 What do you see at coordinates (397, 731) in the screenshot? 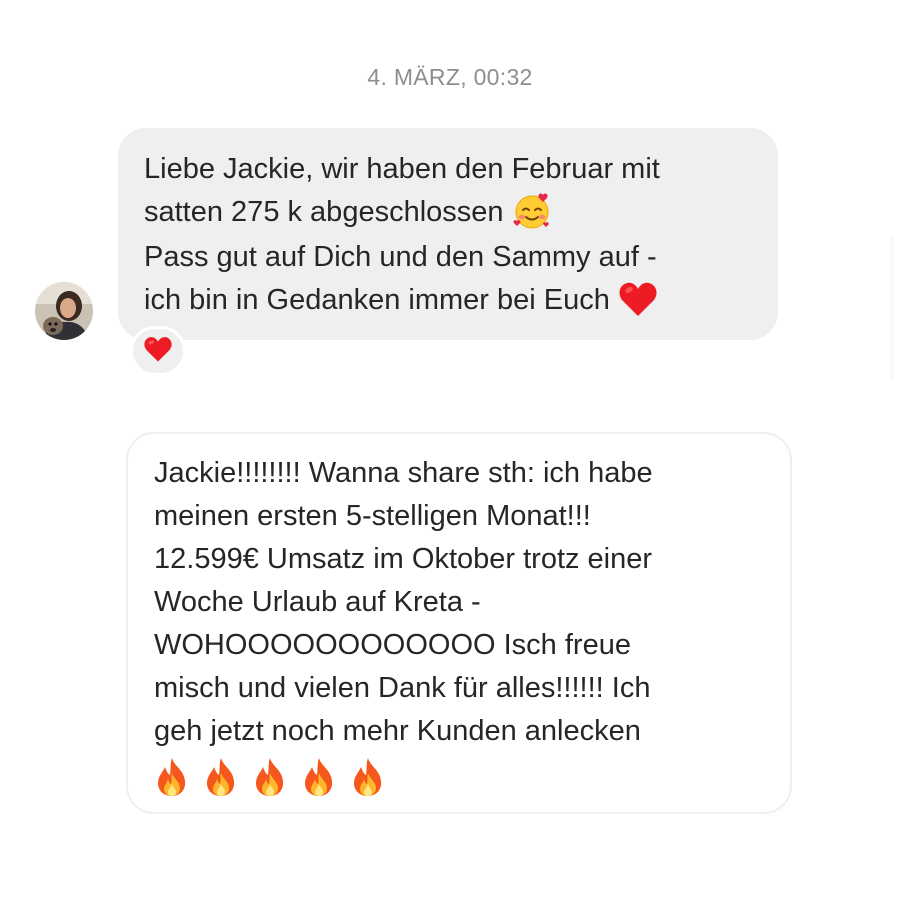
I see `message-line: geh jetzt noch mehr Kunden anlecken` at bounding box center [397, 731].